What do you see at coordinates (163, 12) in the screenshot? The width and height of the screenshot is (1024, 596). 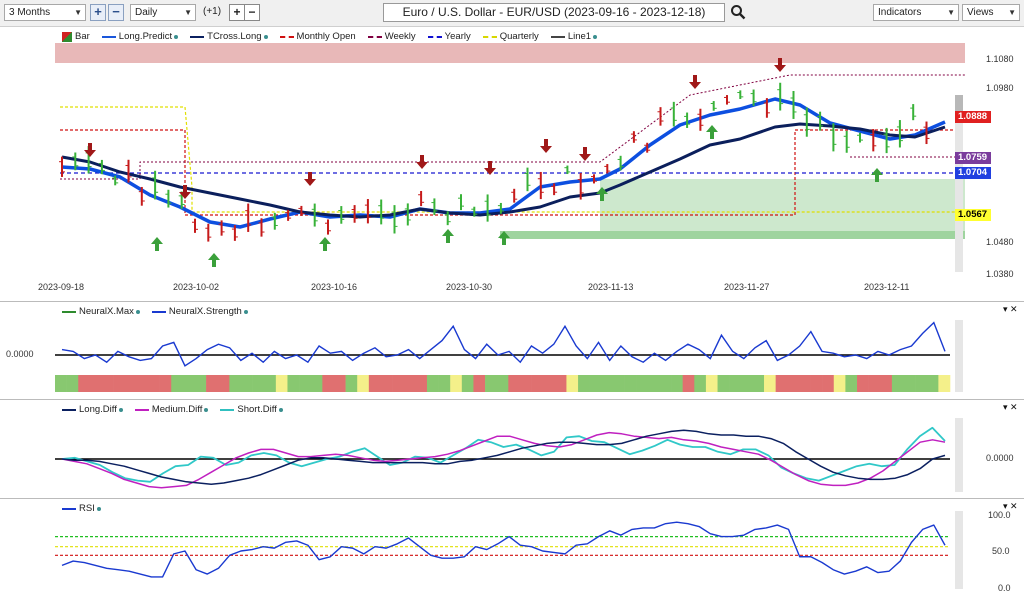 I see `interval-select: Daily ▼` at bounding box center [163, 12].